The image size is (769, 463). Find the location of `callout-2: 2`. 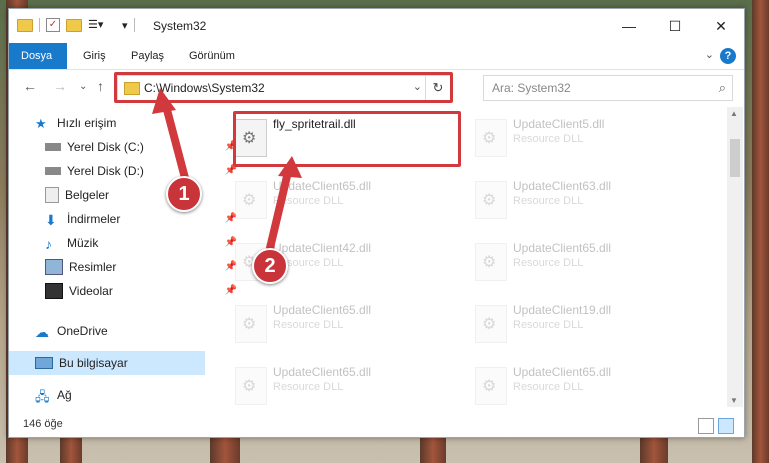

callout-2: 2 is located at coordinates (270, 266).